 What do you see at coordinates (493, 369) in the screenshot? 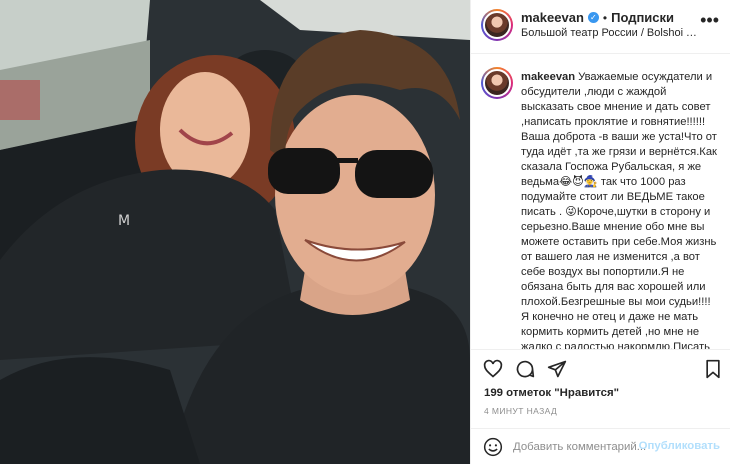
I see `heart-icon` at bounding box center [493, 369].